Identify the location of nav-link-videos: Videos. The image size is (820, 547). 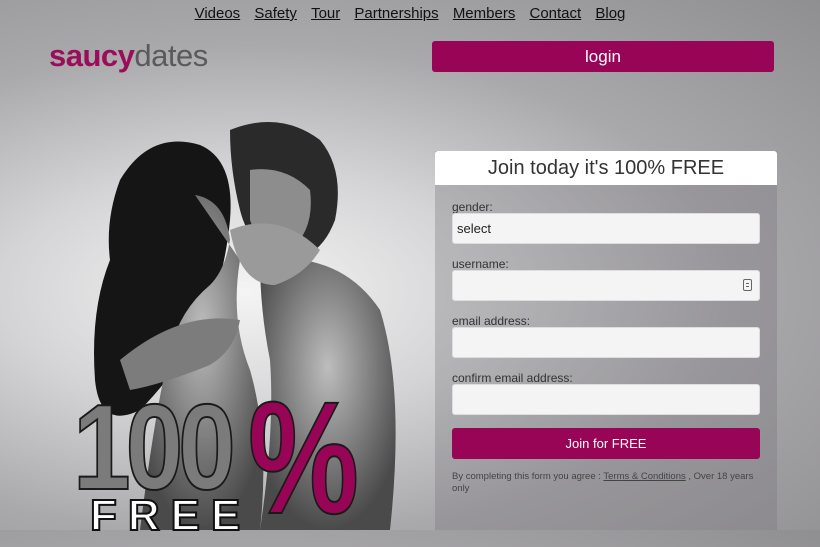
(218, 13).